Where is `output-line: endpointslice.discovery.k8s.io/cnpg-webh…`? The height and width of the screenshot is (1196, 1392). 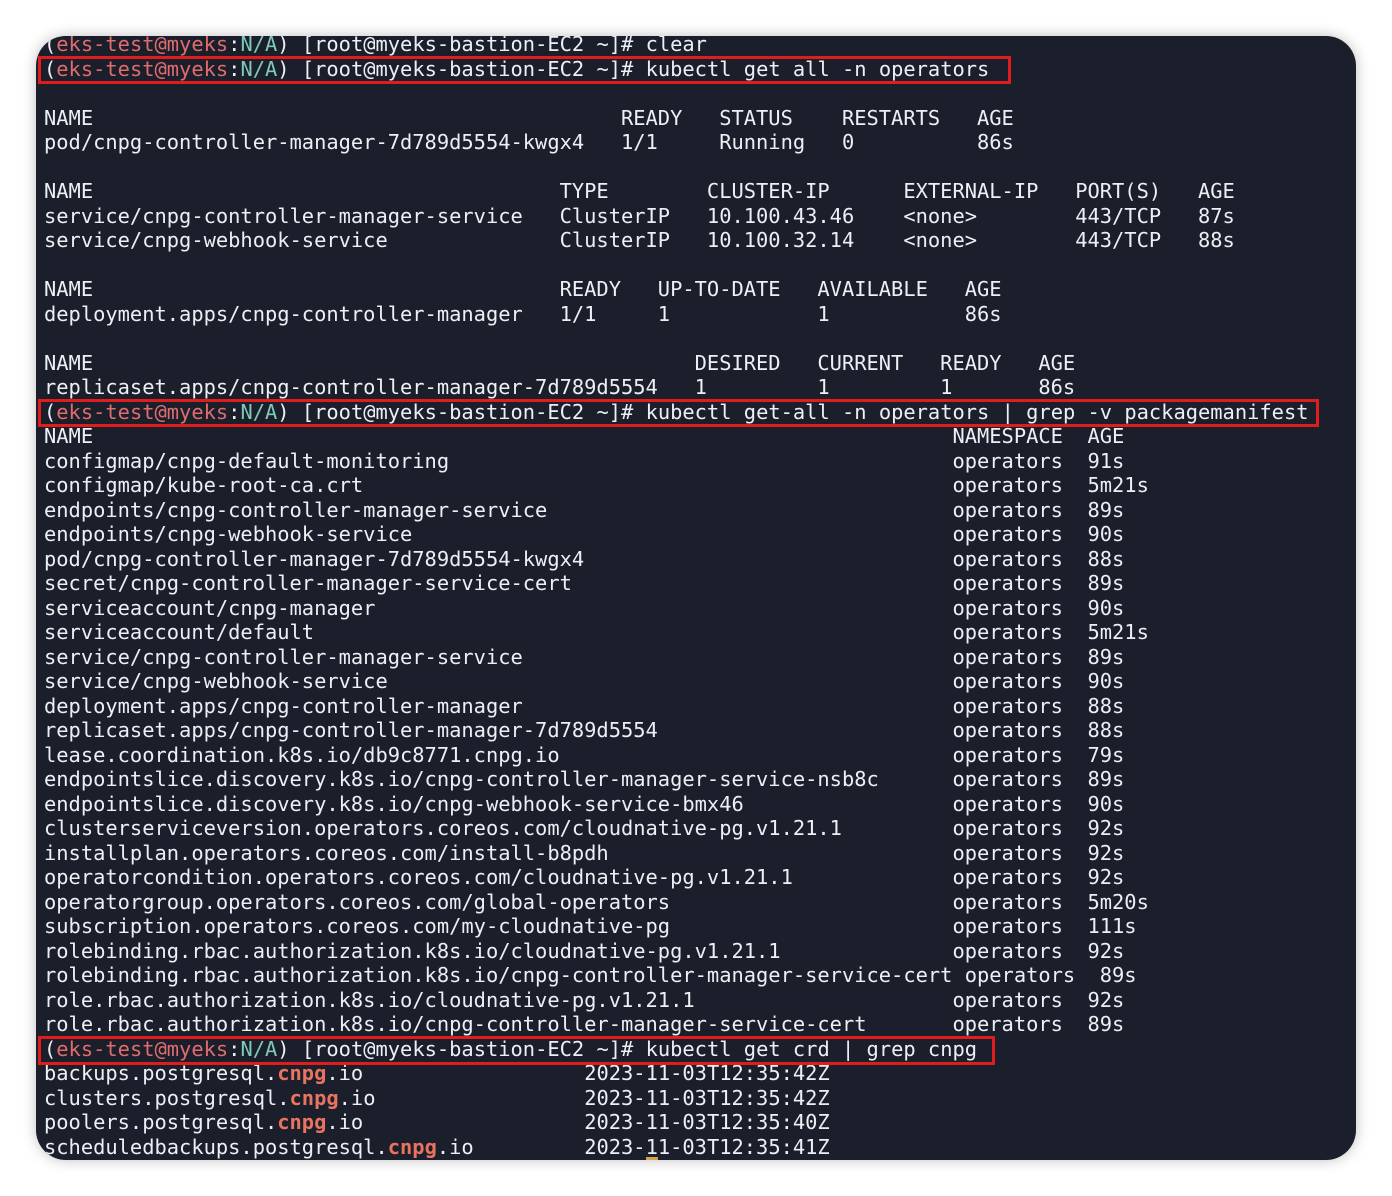
output-line: endpointslice.discovery.k8s.io/cnpg-webh… is located at coordinates (584, 803).